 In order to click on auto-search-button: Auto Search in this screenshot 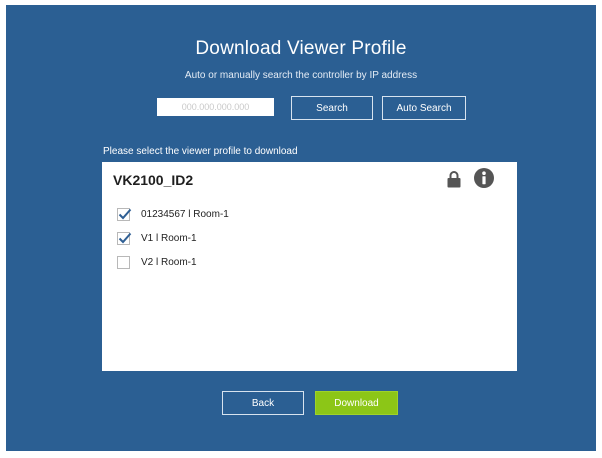, I will do `click(424, 108)`.